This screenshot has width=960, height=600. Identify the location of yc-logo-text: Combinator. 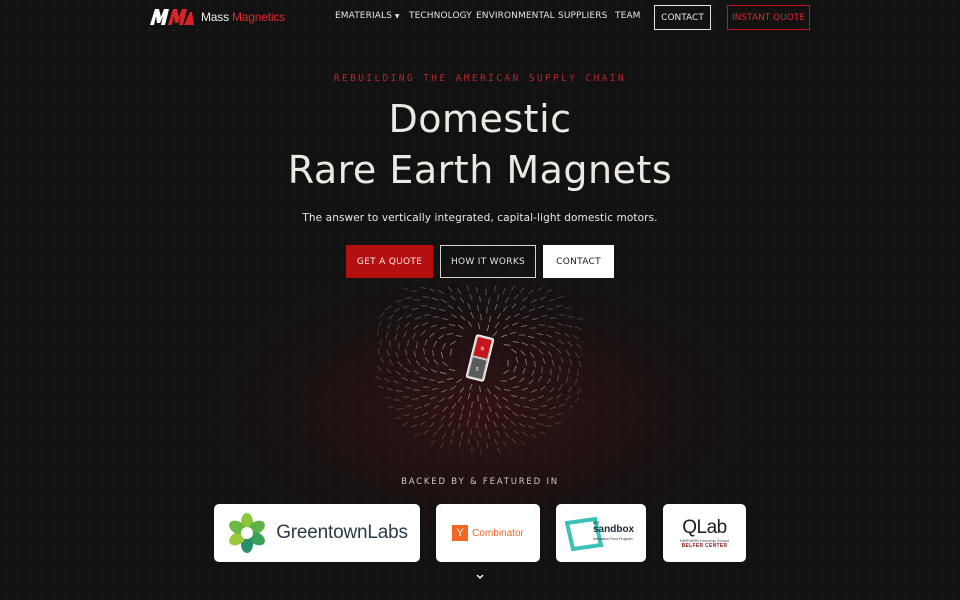
(498, 533).